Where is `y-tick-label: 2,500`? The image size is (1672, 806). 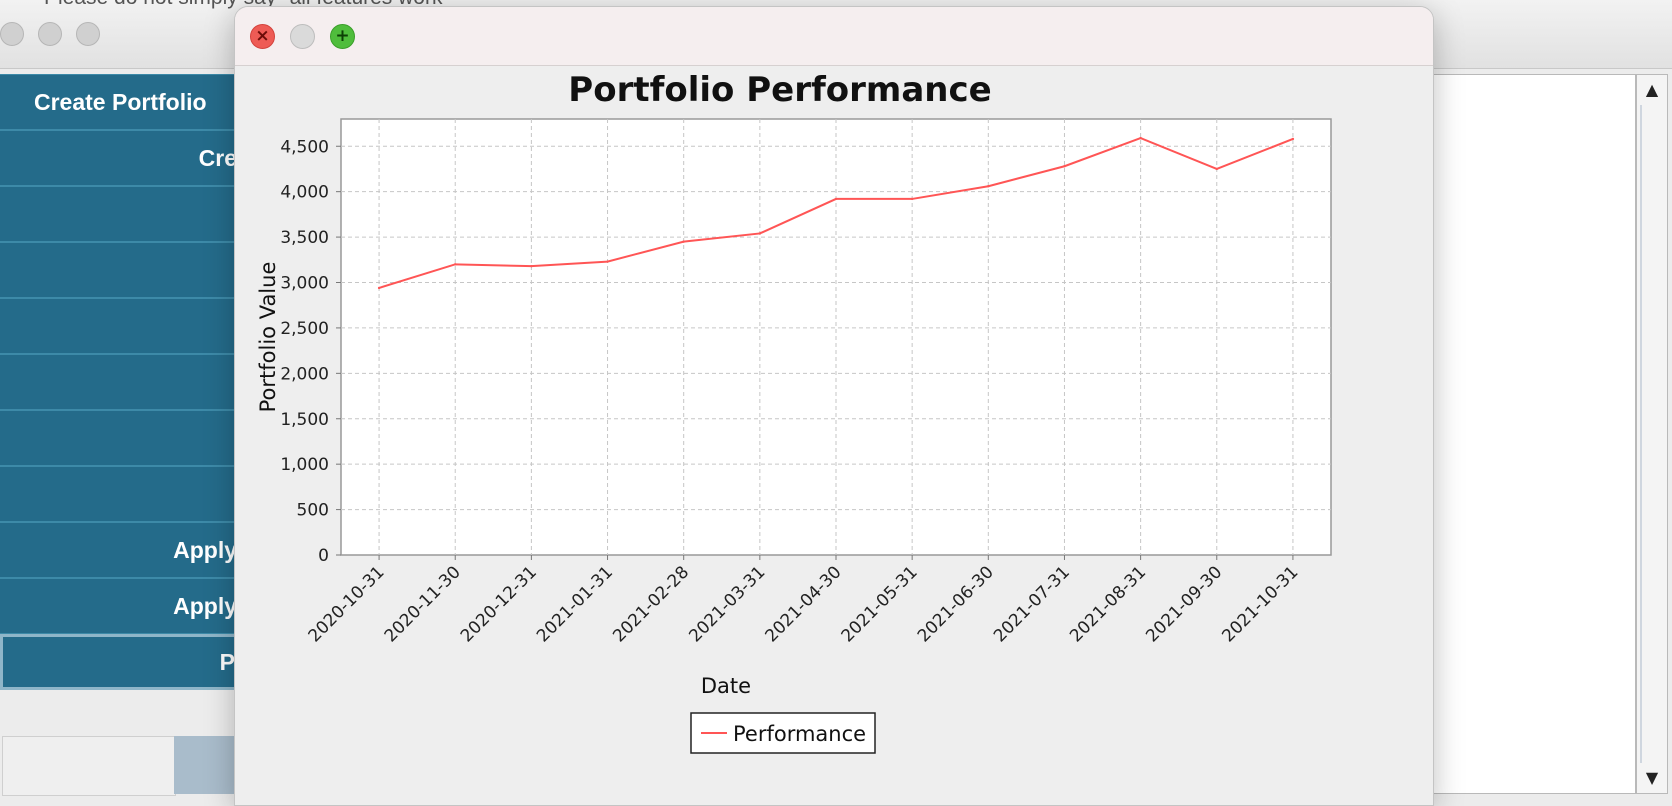 y-tick-label: 2,500 is located at coordinates (304, 329).